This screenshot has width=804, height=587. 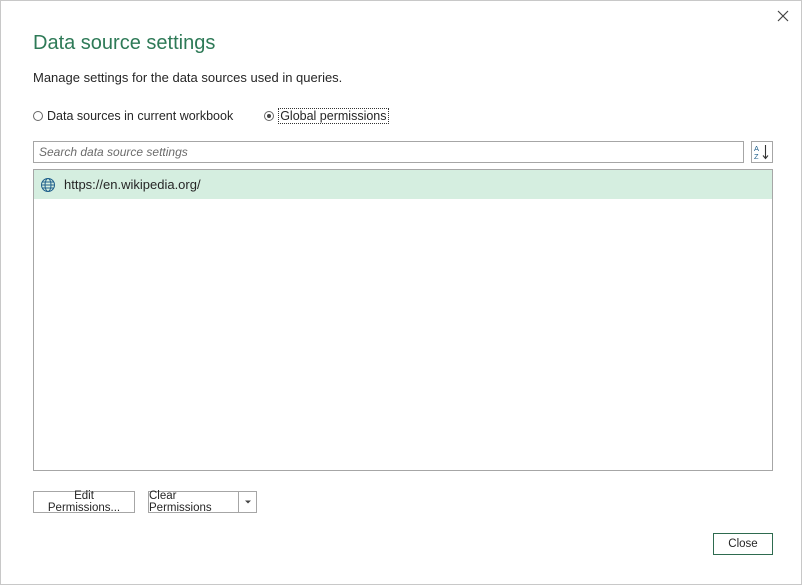 I want to click on data-source-url: https://en.wikipedia.org/, so click(x=132, y=184).